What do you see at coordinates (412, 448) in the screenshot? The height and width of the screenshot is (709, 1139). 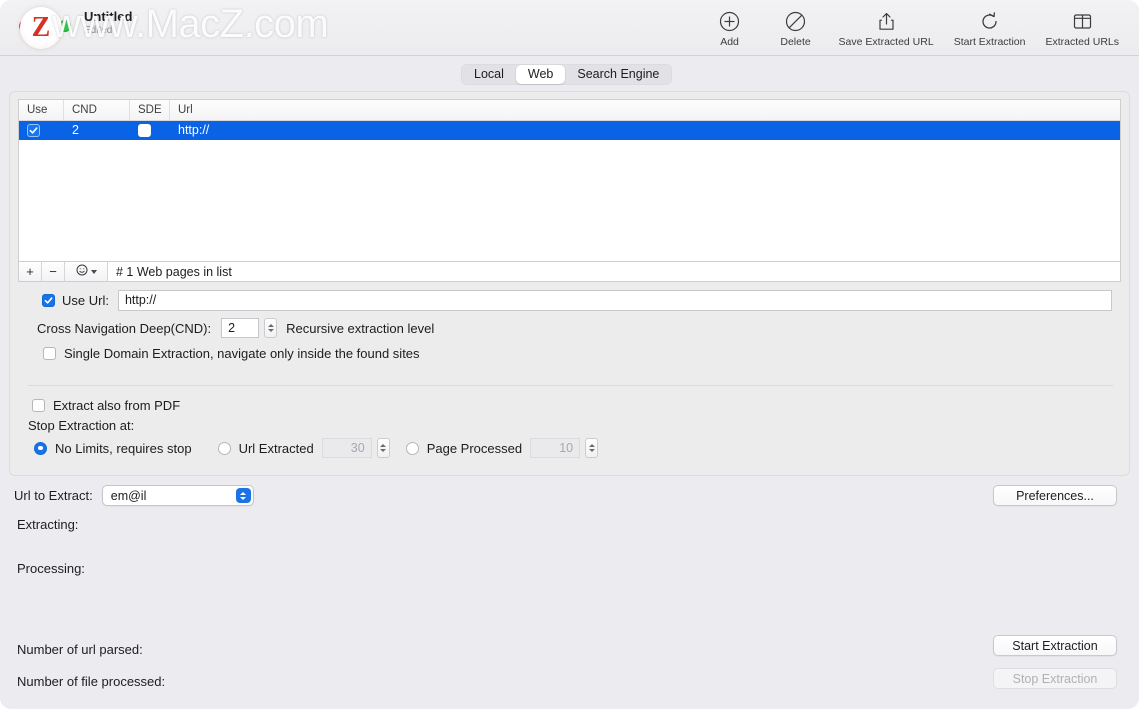 I see `radio-page-processed` at bounding box center [412, 448].